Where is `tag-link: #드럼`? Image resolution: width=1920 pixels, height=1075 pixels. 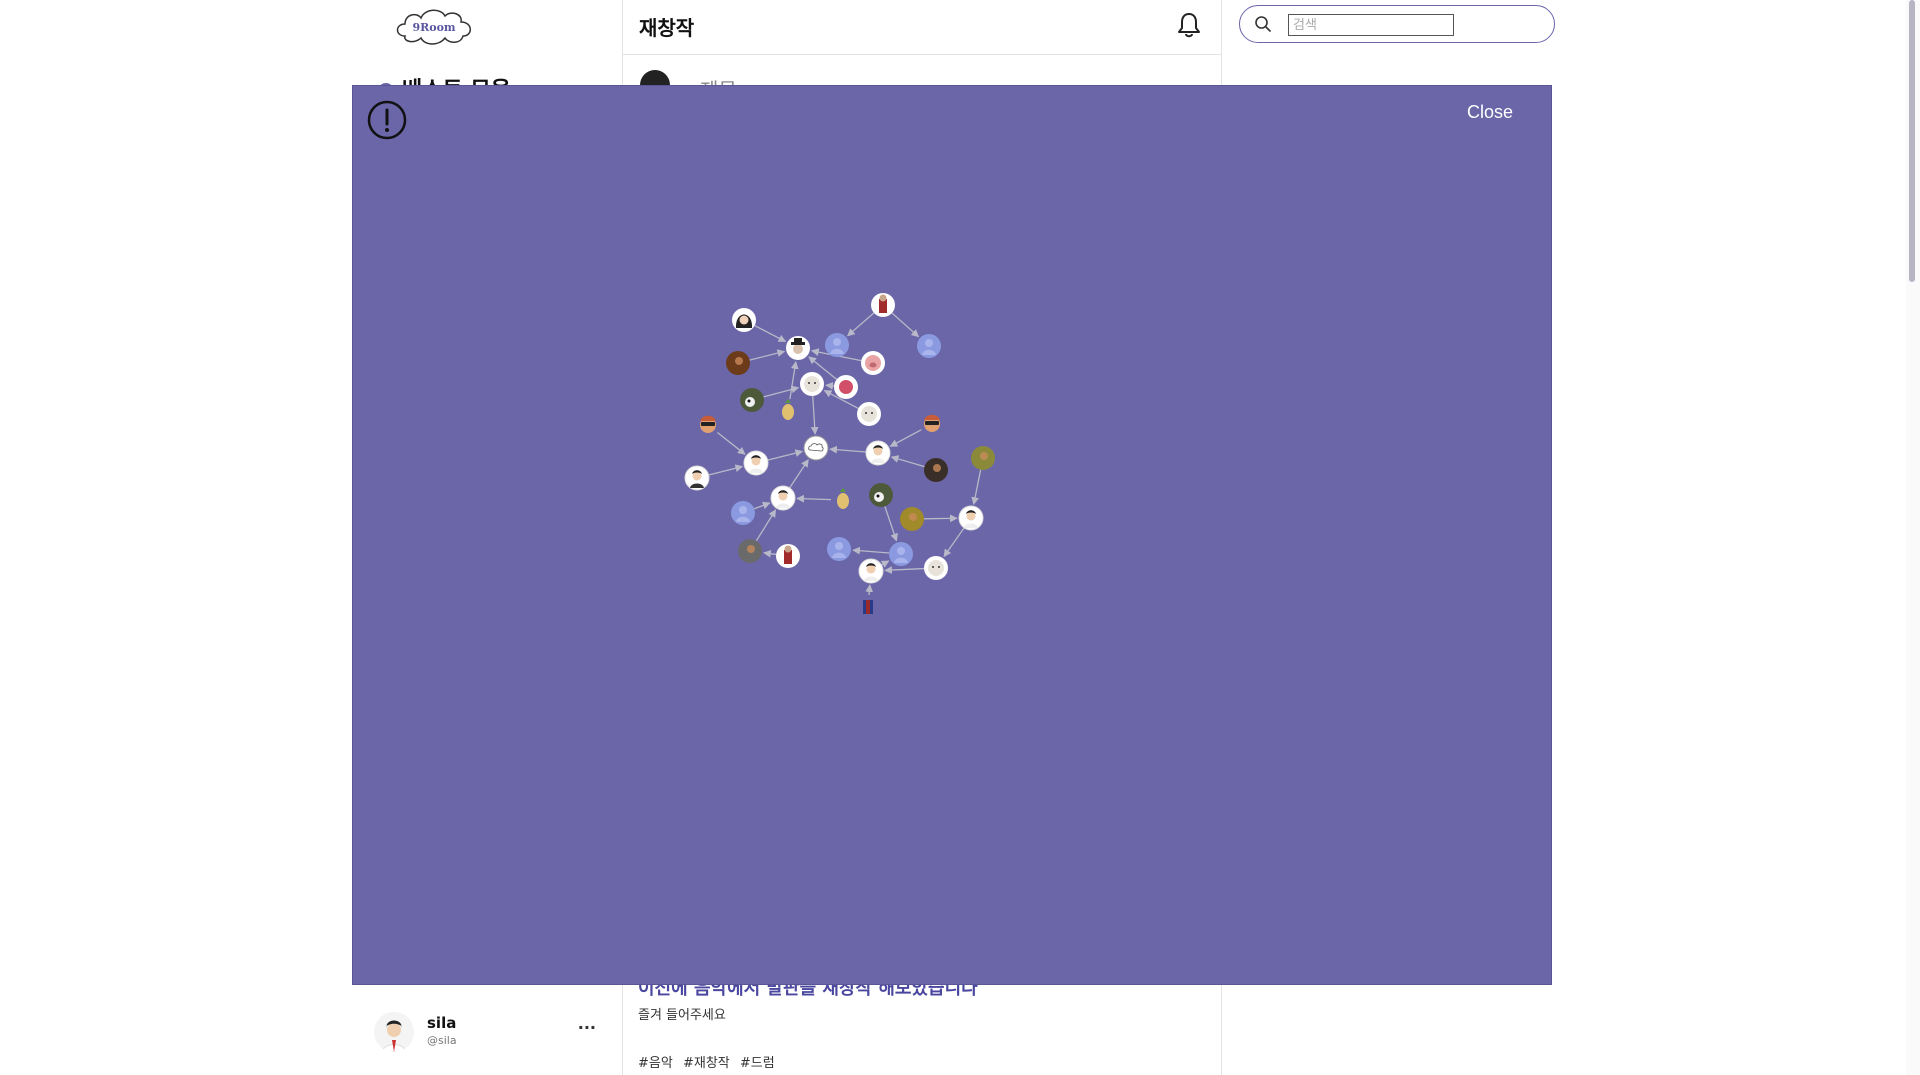 tag-link: #드럼 is located at coordinates (757, 1063).